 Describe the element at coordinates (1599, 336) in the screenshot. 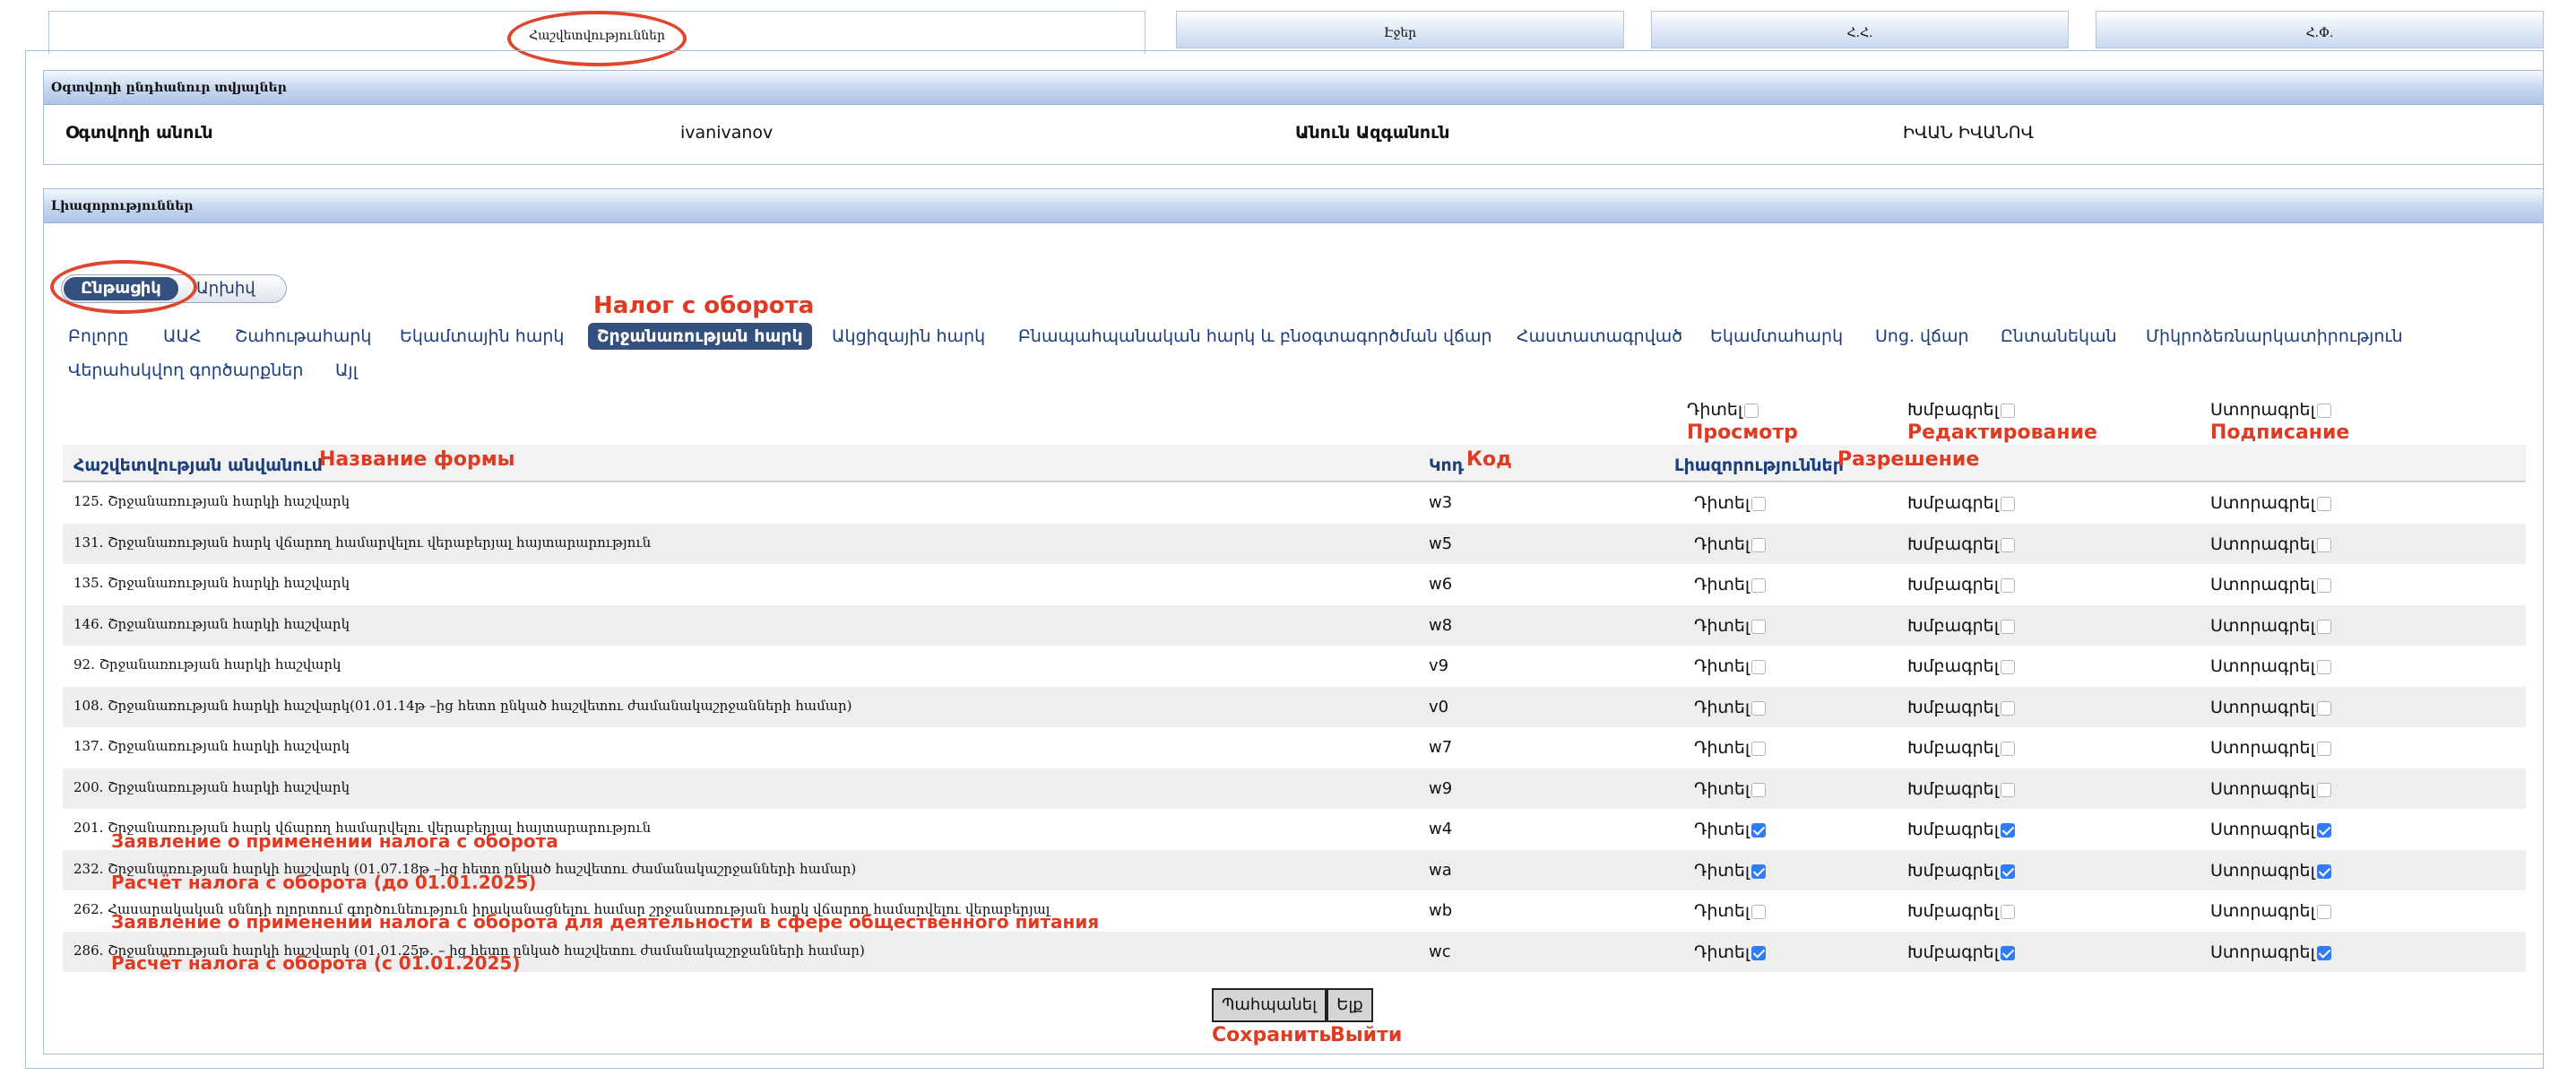

I see `tax-link-fixed: Հաստատագրված` at that location.